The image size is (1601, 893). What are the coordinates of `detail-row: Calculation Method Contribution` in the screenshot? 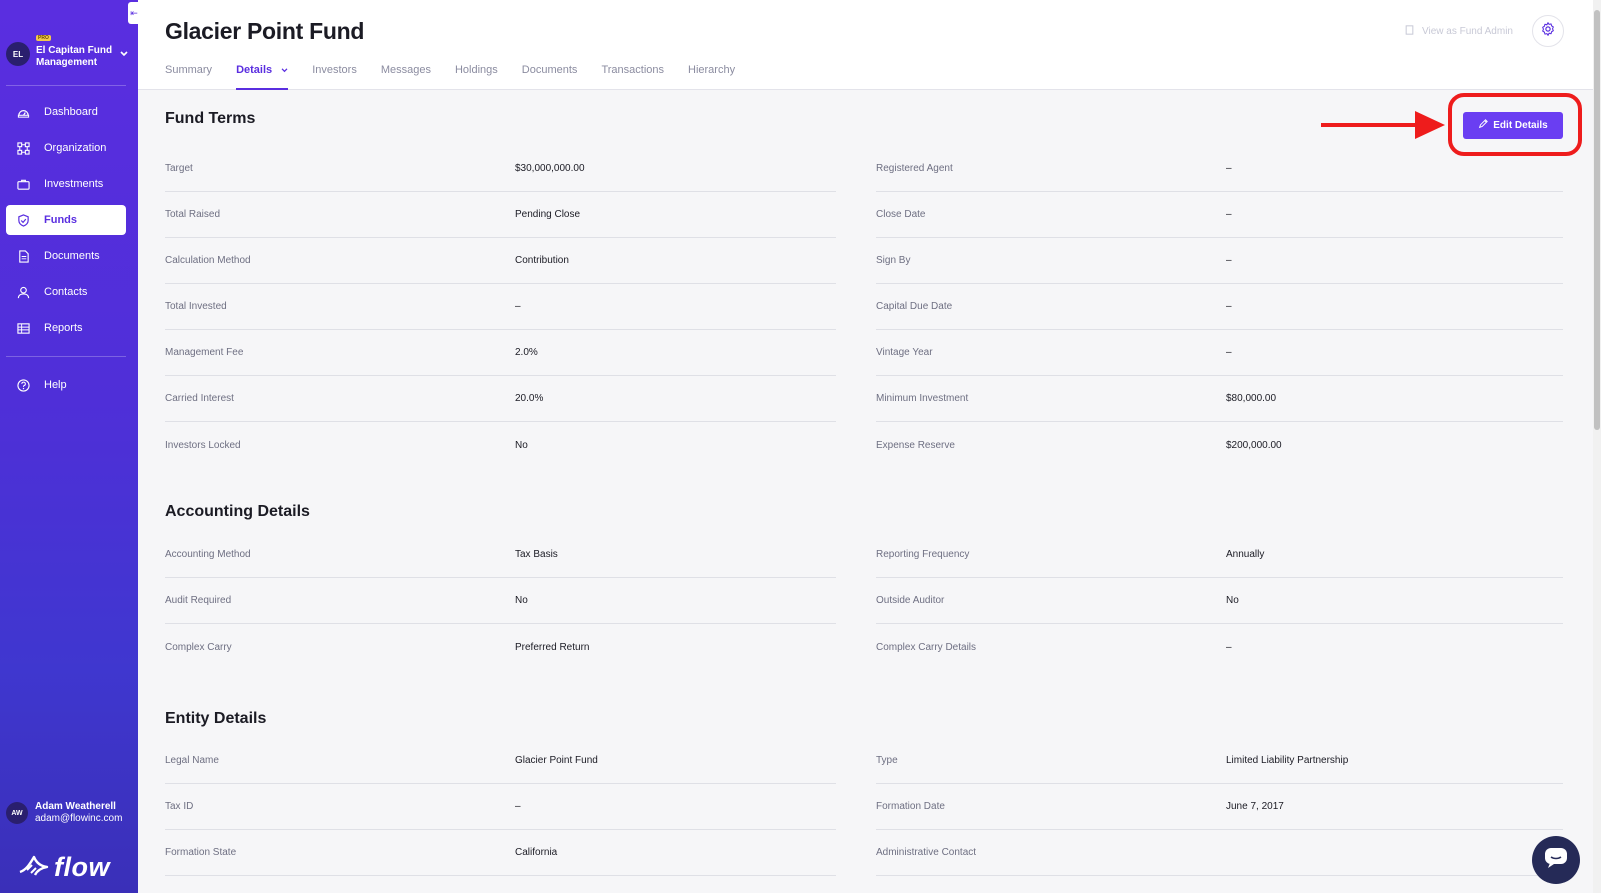 It's located at (500, 261).